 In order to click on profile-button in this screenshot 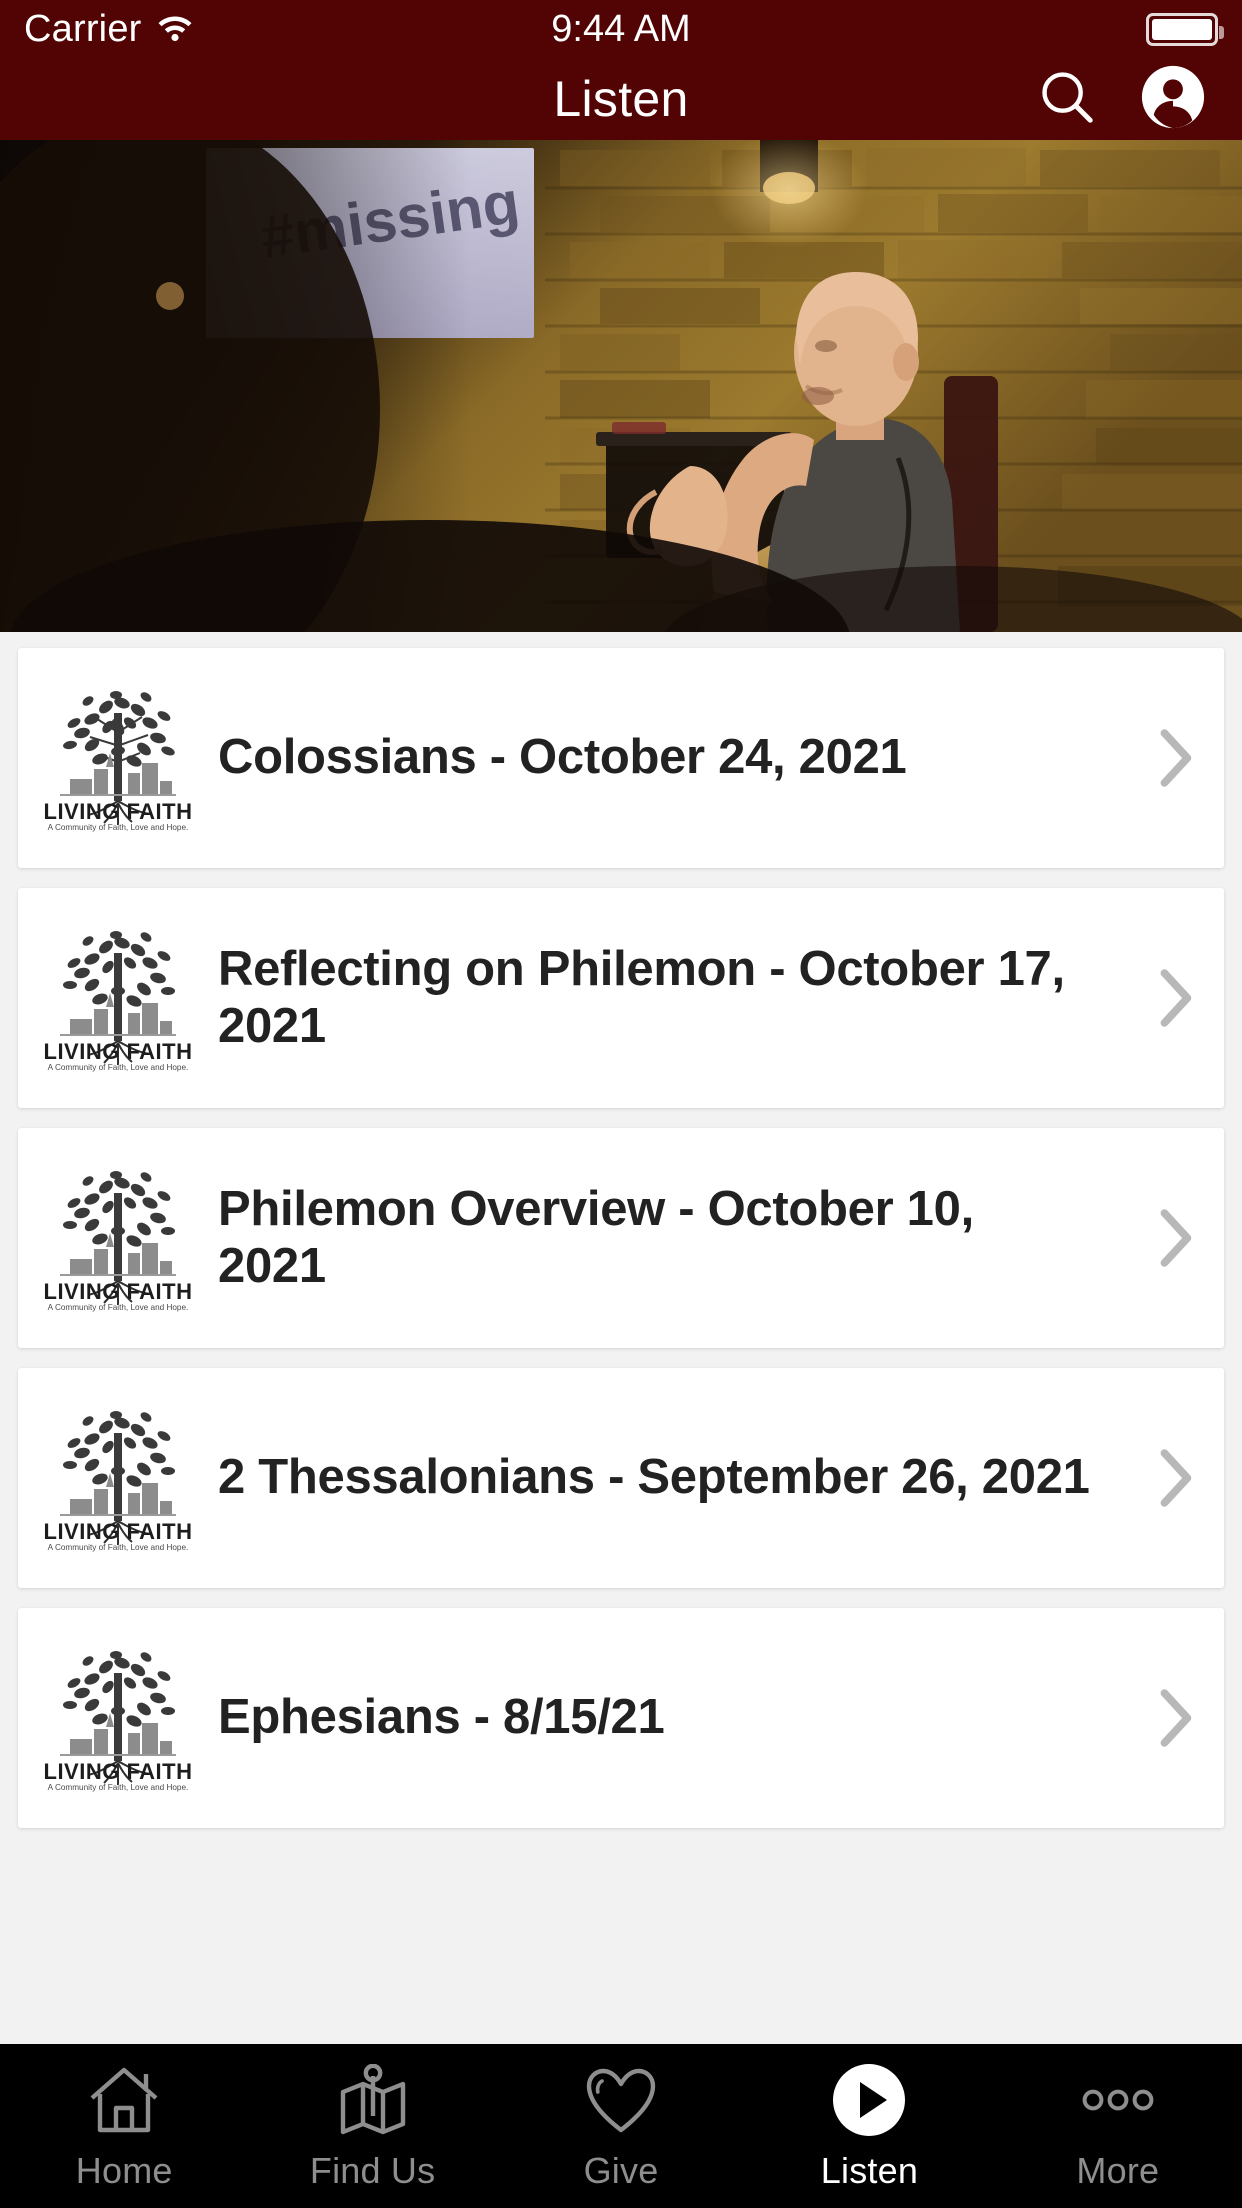, I will do `click(1173, 97)`.